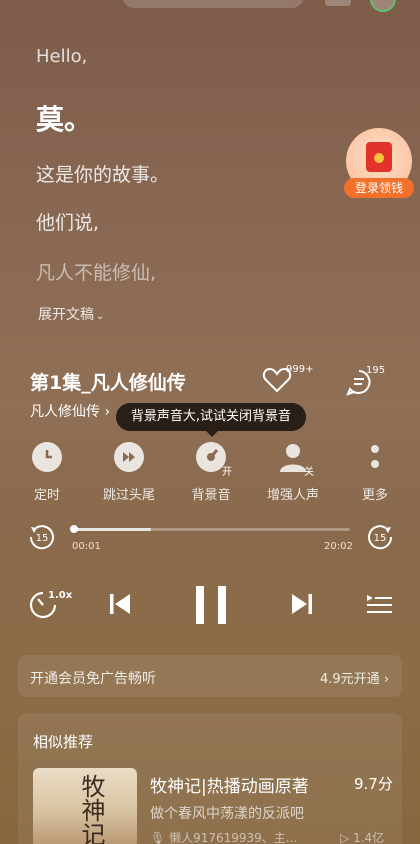 This screenshot has height=844, width=420. I want to click on pause-icon, so click(211, 605).